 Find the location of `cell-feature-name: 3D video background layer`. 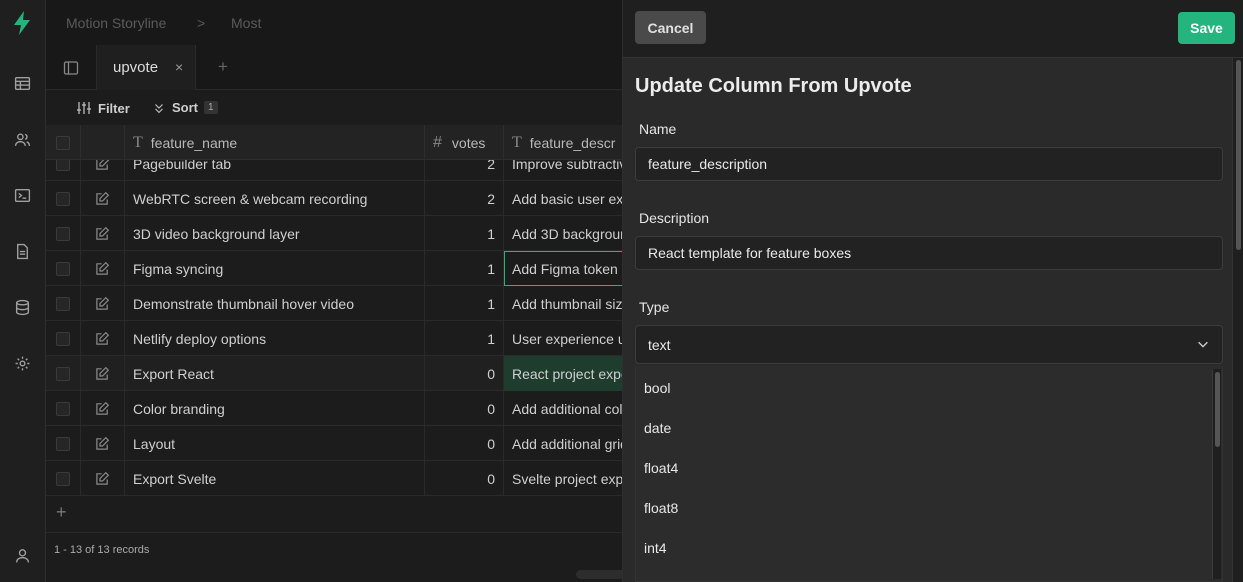

cell-feature-name: 3D video background layer is located at coordinates (275, 233).